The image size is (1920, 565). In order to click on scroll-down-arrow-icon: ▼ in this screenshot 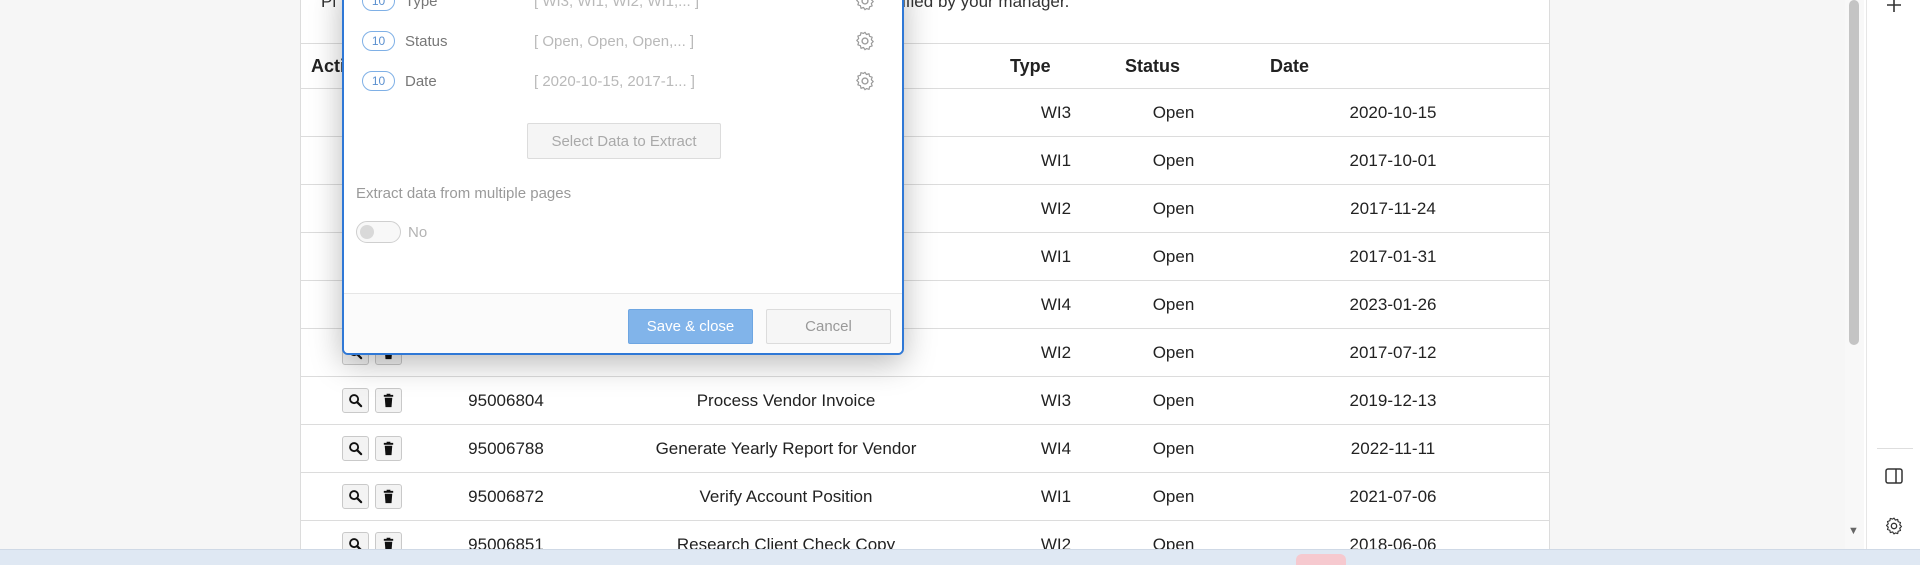, I will do `click(1853, 531)`.